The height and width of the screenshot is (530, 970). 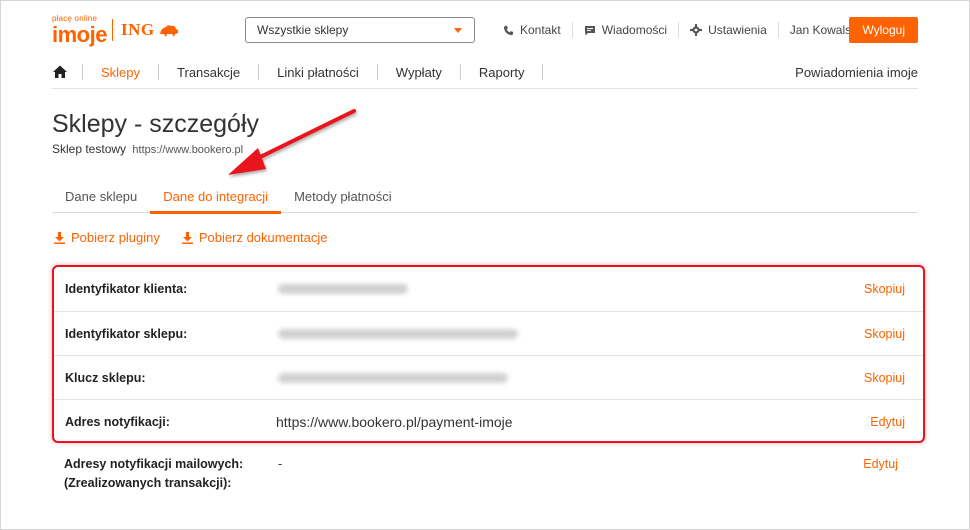 What do you see at coordinates (126, 333) in the screenshot?
I see `shop-id-label: Identyfikator sklepu:` at bounding box center [126, 333].